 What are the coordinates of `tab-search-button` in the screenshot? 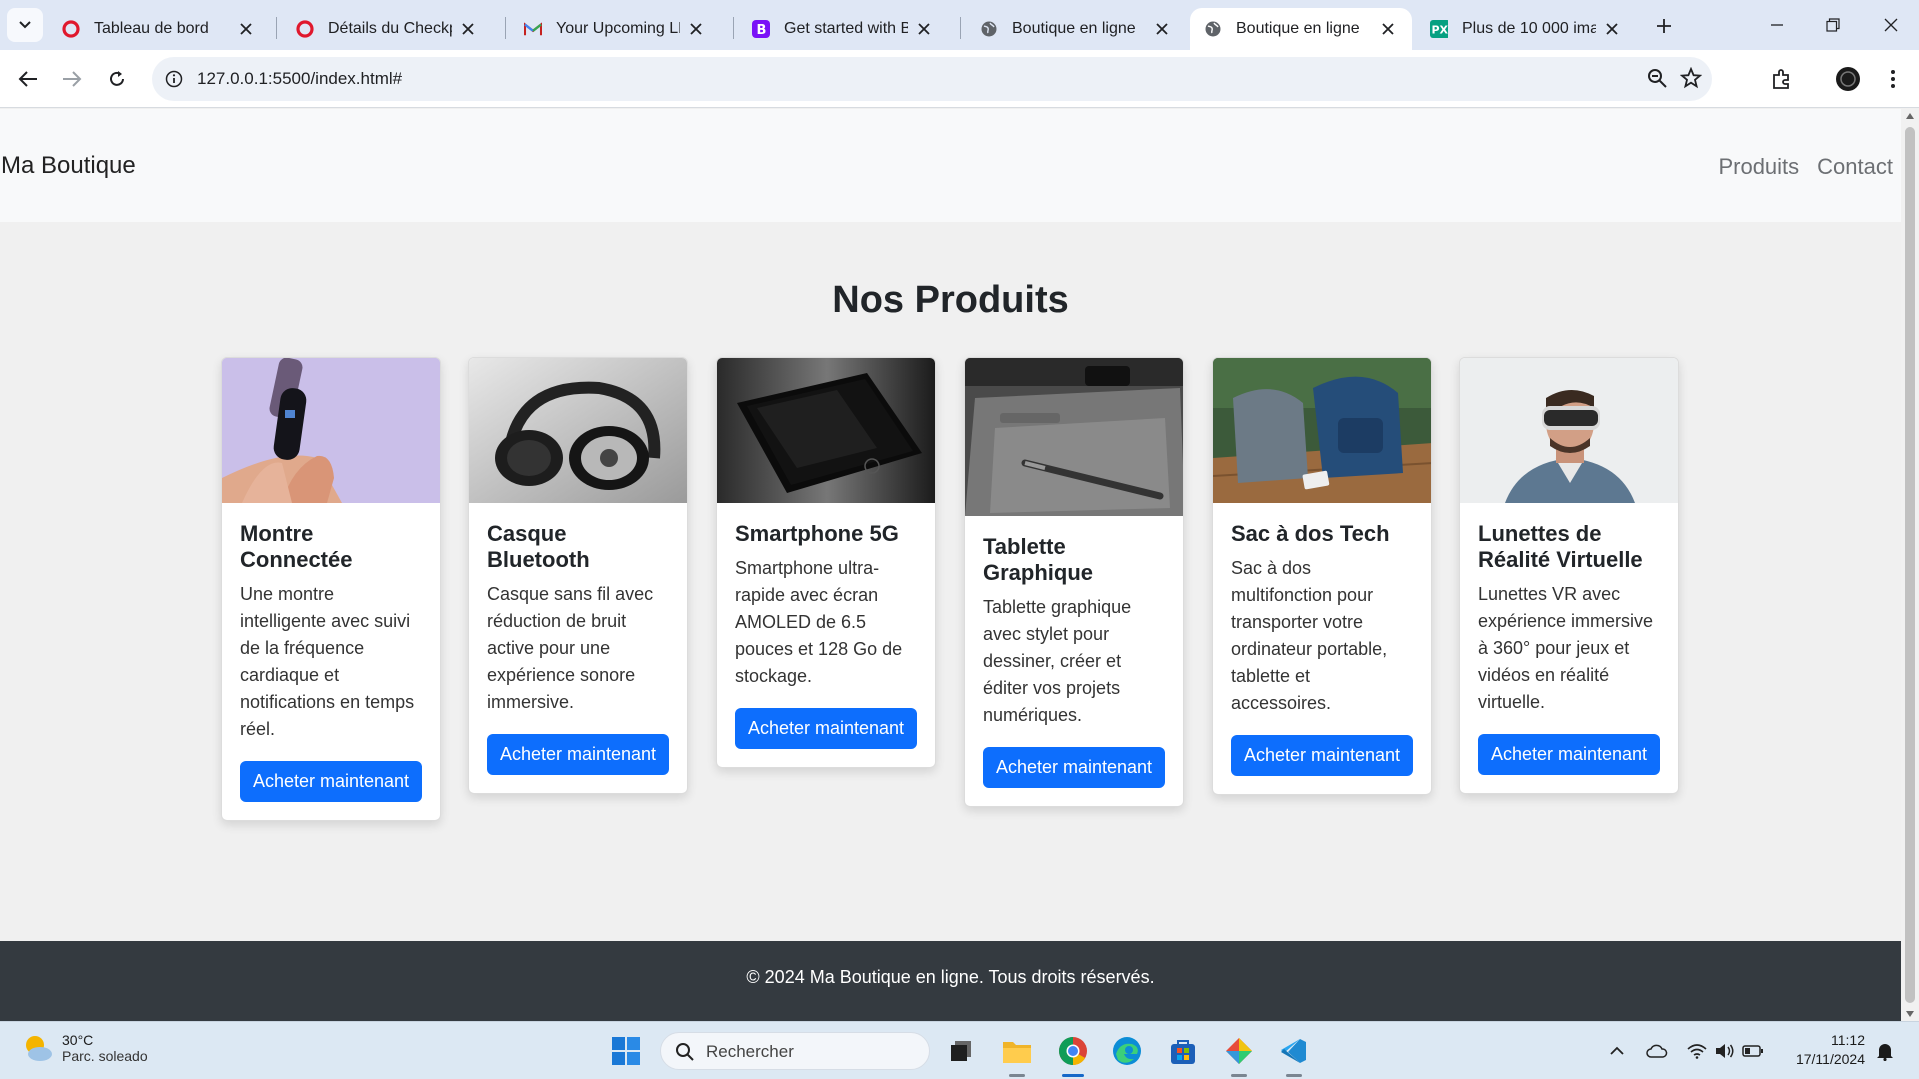 It's located at (25, 25).